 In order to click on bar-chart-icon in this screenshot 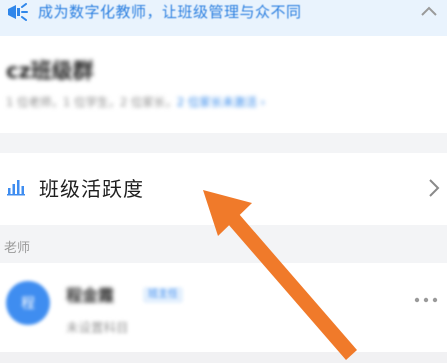, I will do `click(16, 188)`.